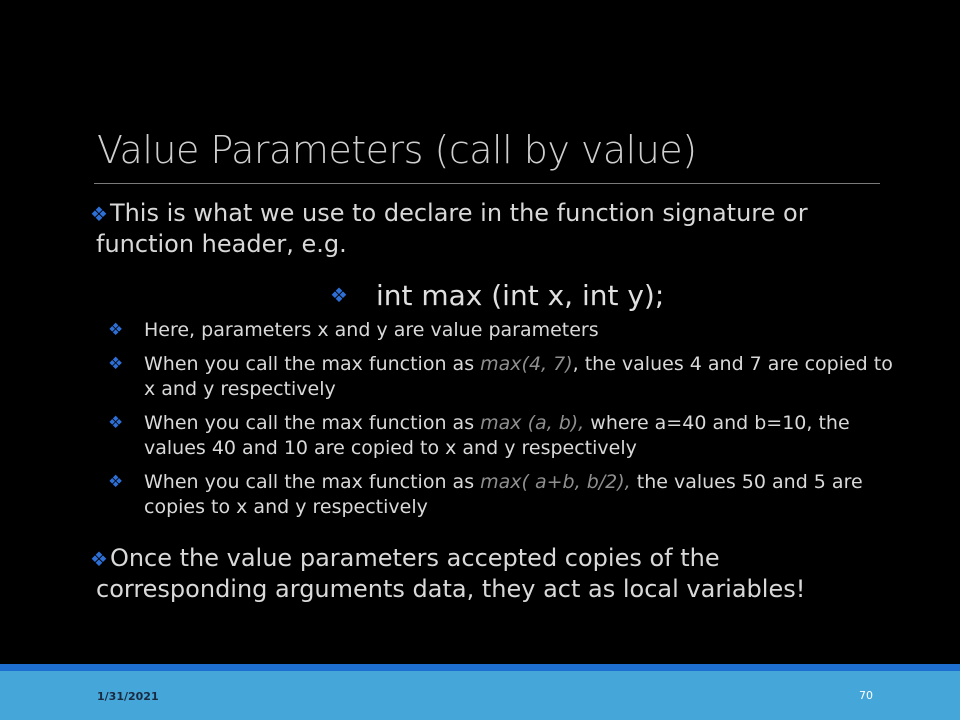  I want to click on footer-accent-line, so click(480, 667).